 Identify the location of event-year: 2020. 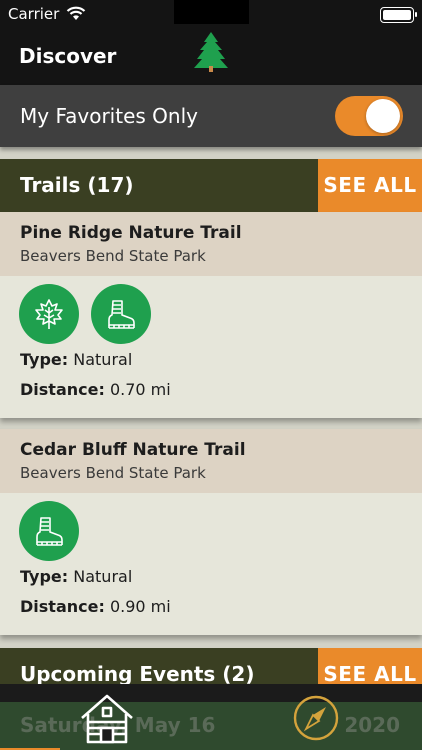
(372, 725).